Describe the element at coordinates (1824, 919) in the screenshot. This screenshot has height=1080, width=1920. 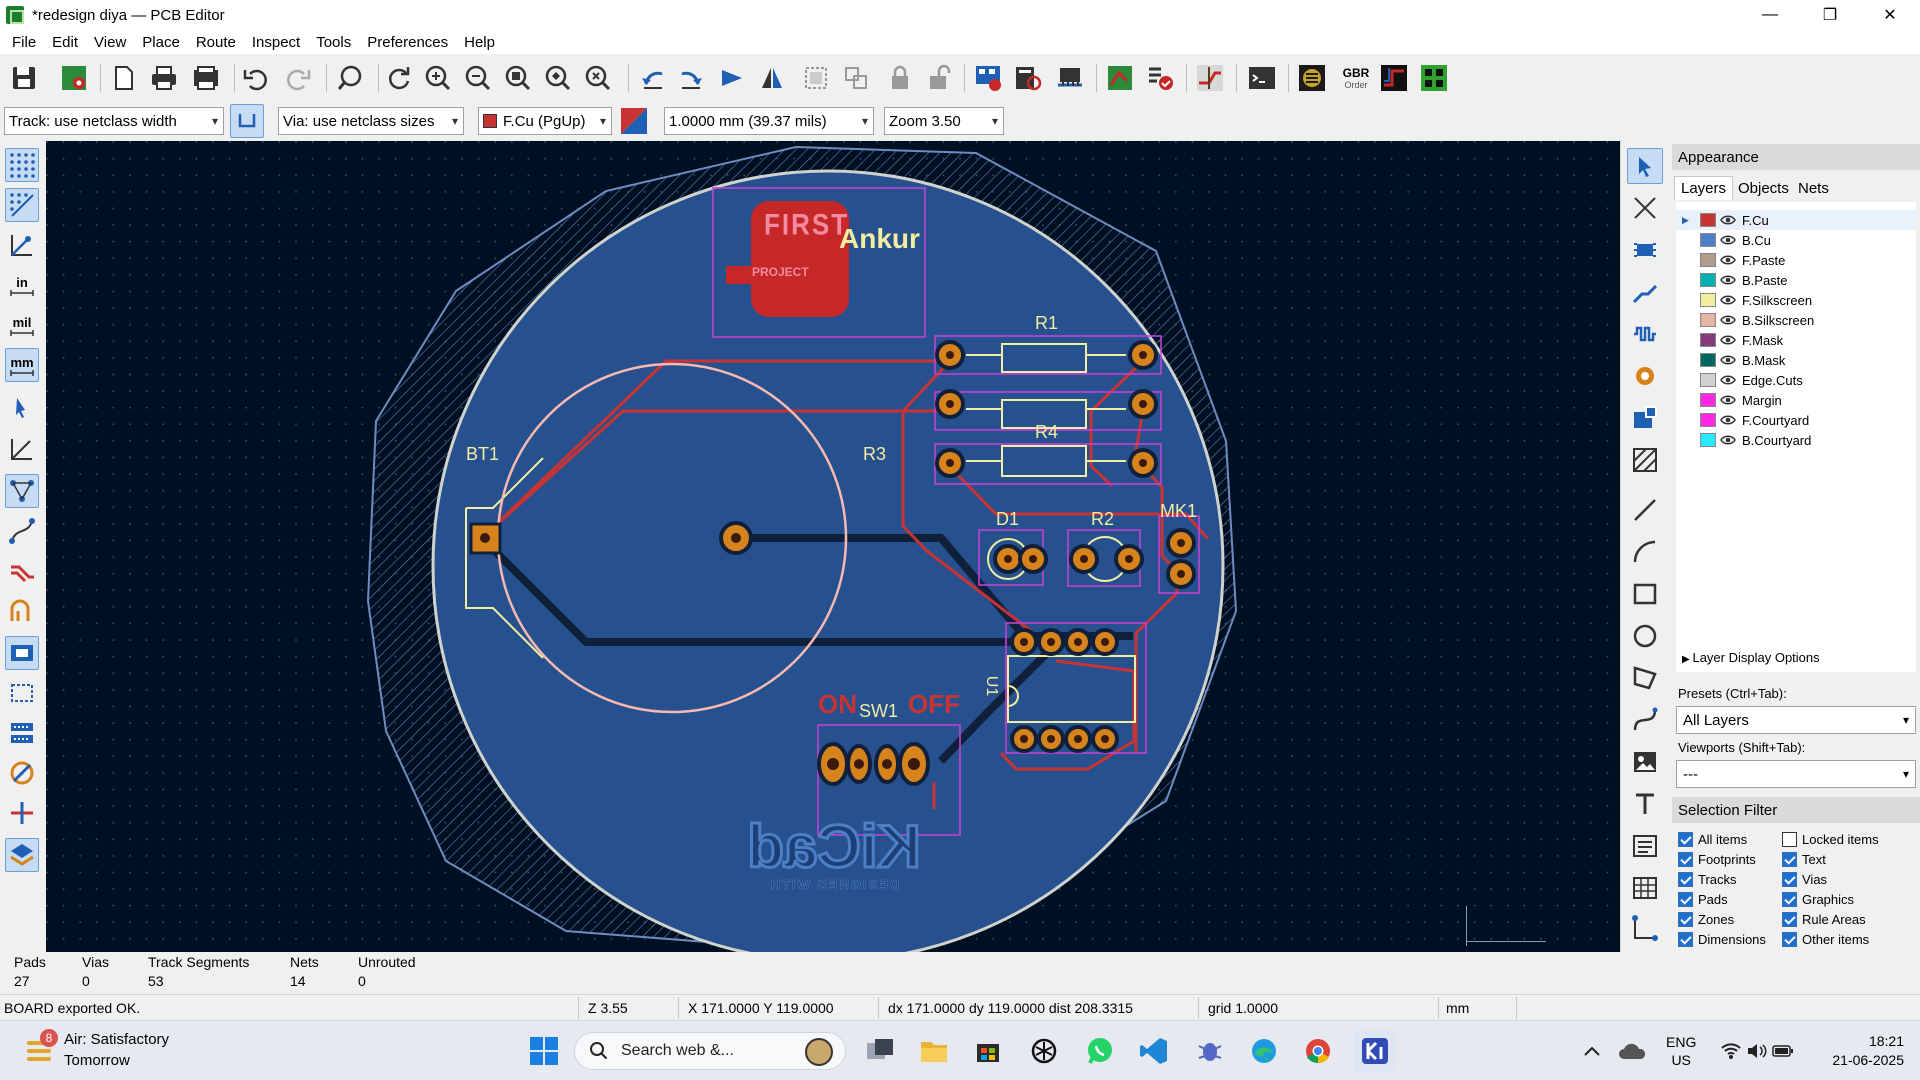
I see `filter-checkbox: Rule Areas` at that location.